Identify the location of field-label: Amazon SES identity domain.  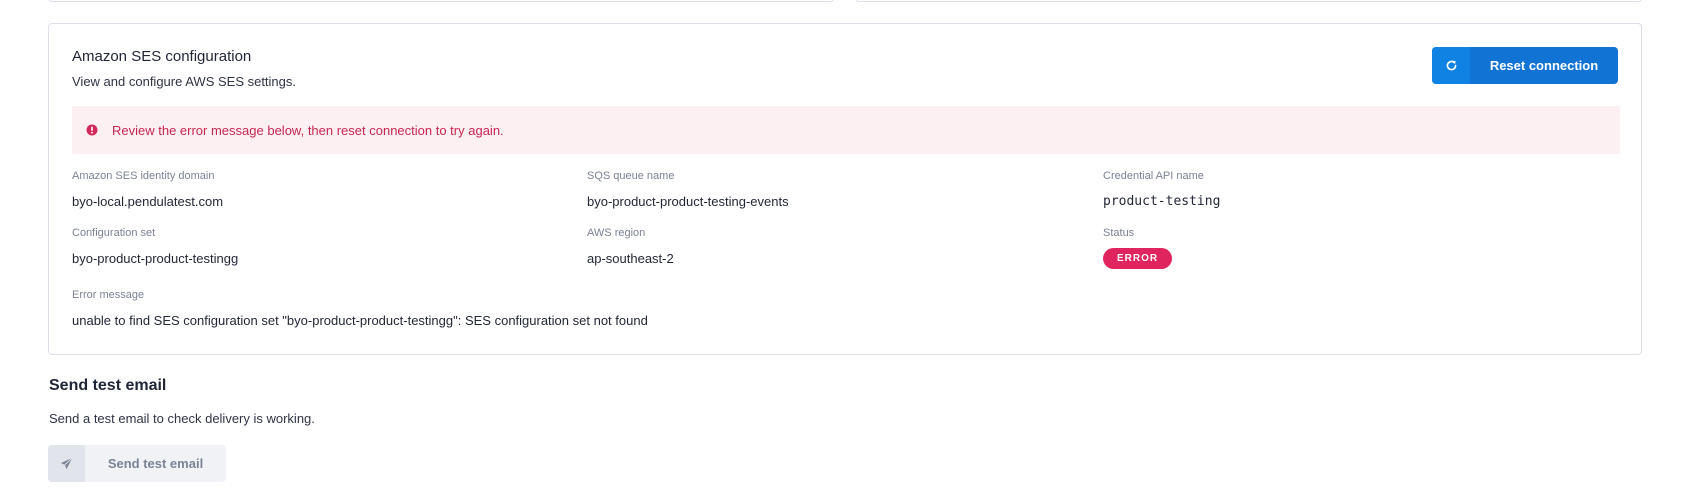
(143, 176).